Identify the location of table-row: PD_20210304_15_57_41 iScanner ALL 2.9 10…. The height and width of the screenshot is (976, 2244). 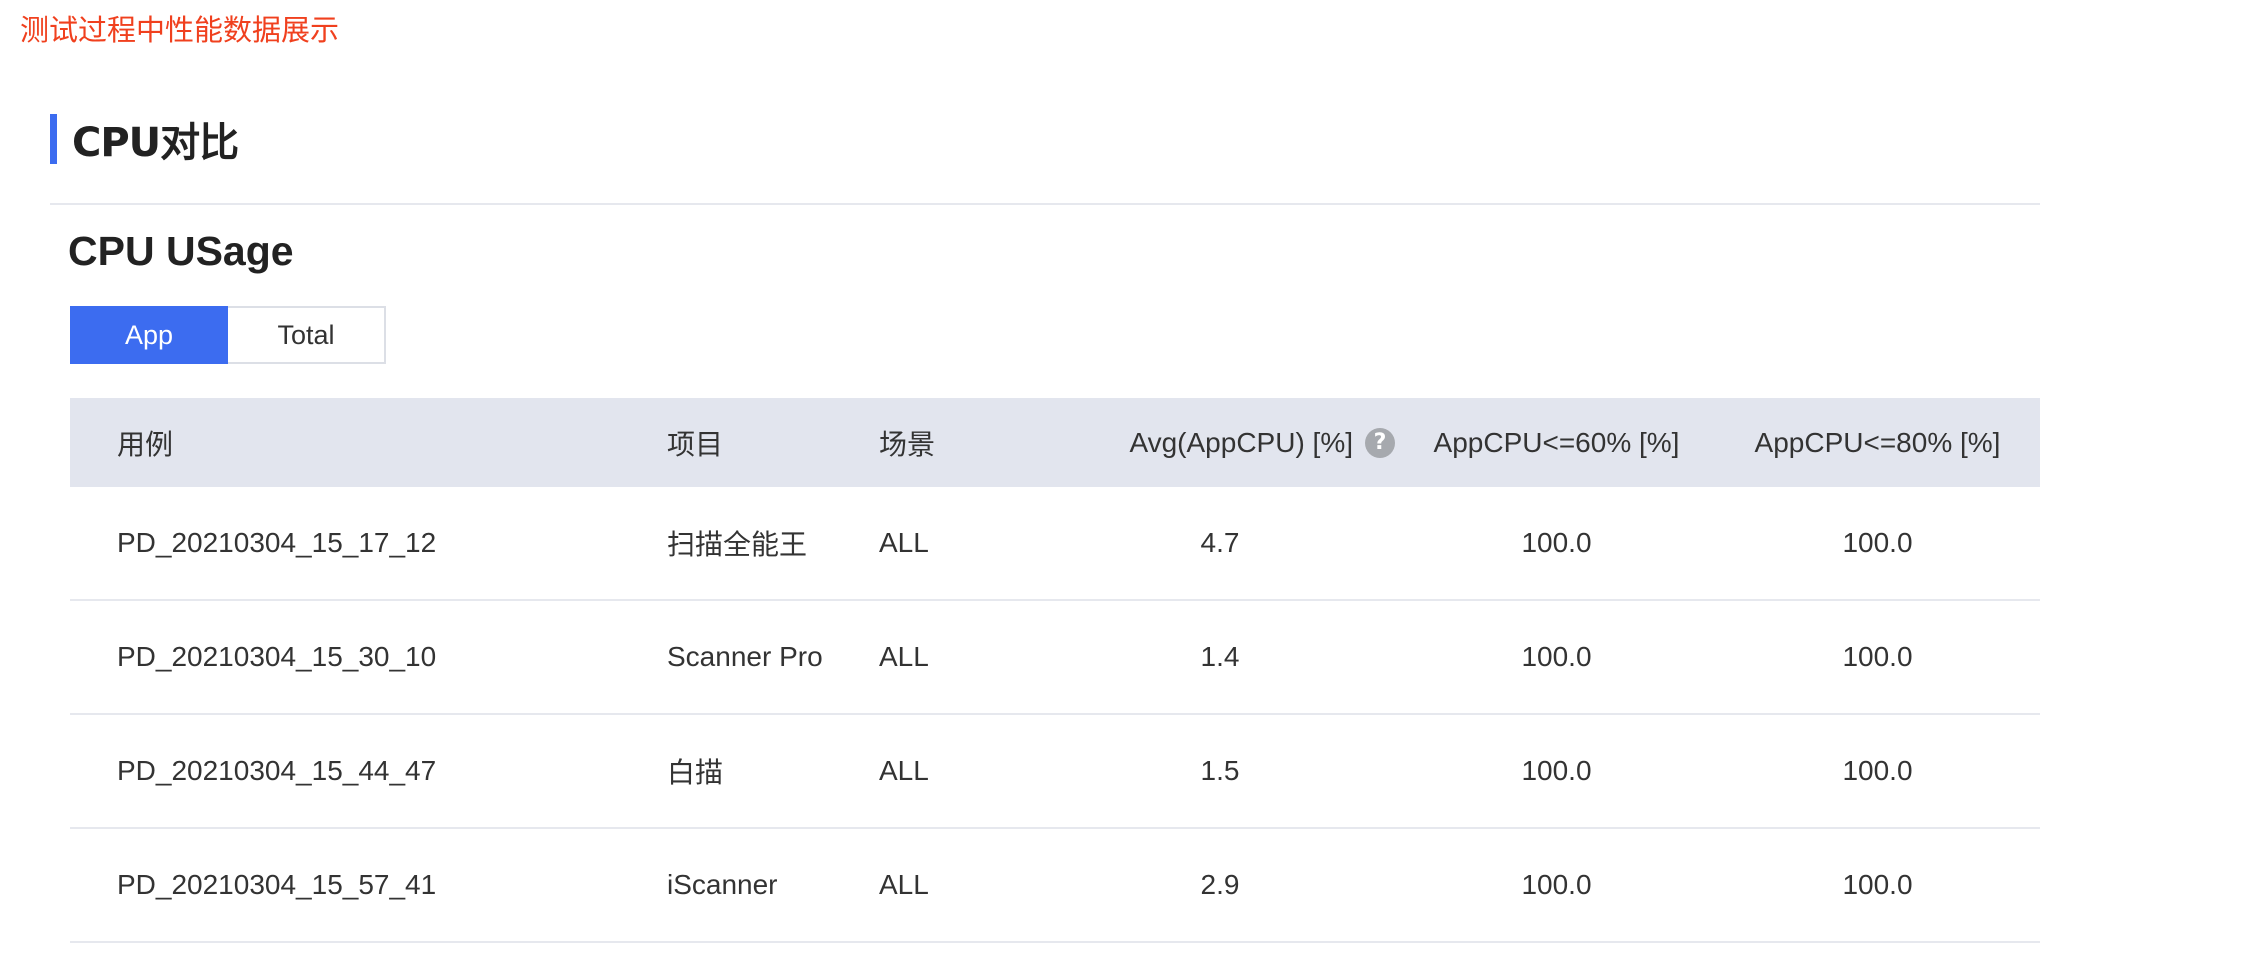
(1055, 886).